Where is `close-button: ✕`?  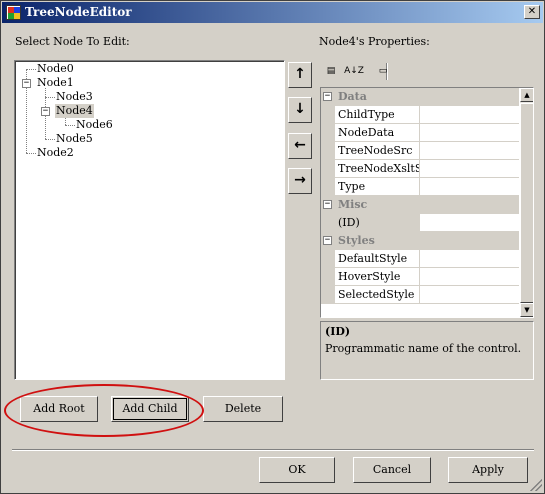
close-button: ✕ is located at coordinates (532, 12).